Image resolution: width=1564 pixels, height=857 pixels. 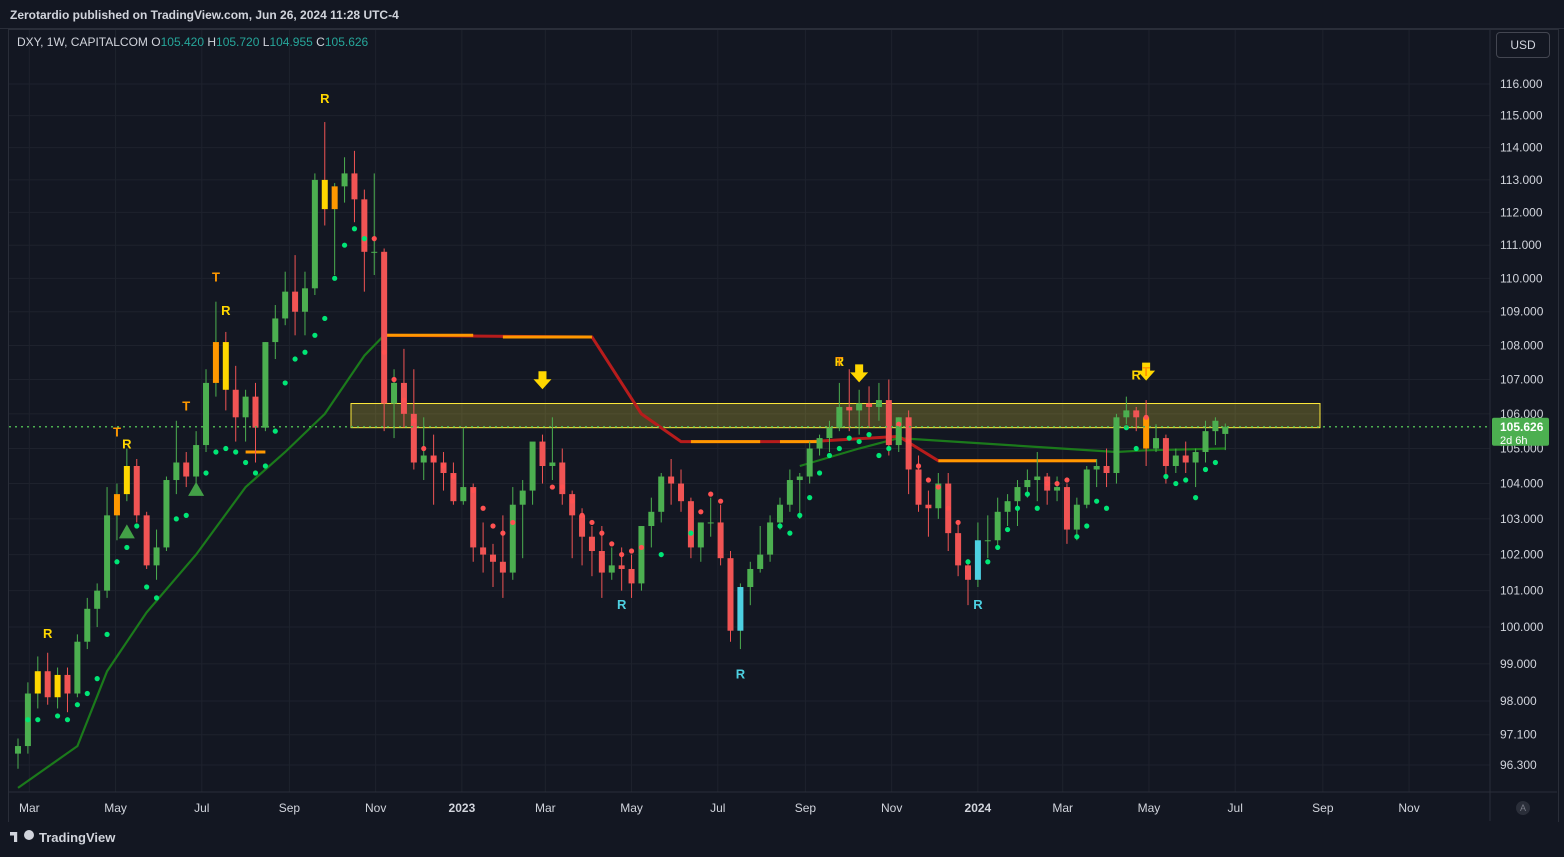 I want to click on auto-scale-button: A, so click(x=1523, y=808).